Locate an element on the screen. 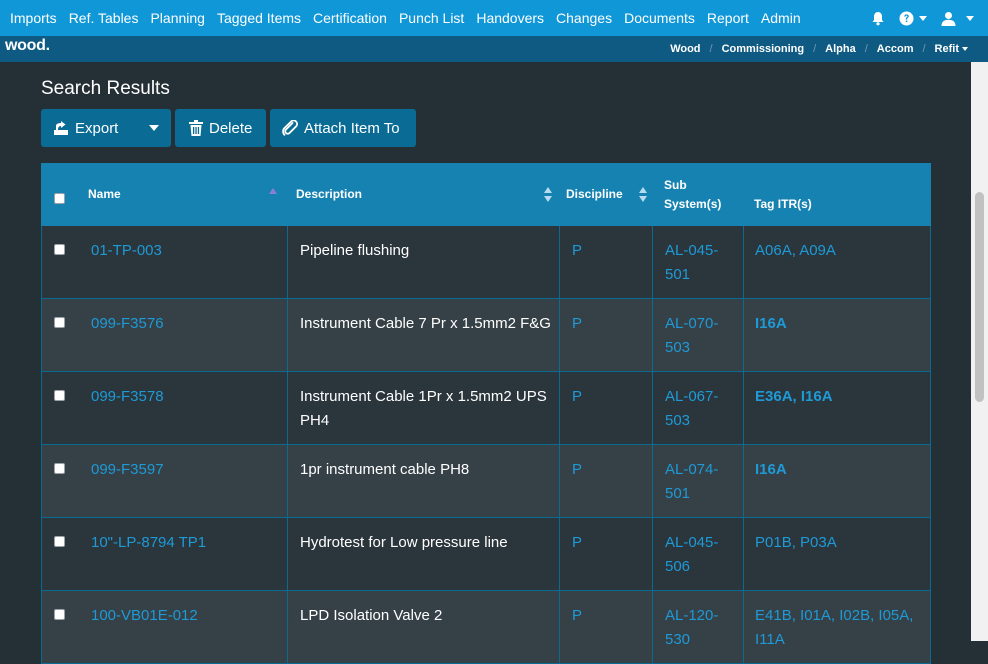 The height and width of the screenshot is (664, 988). description-cell: Pipeline flushing is located at coordinates (423, 262).